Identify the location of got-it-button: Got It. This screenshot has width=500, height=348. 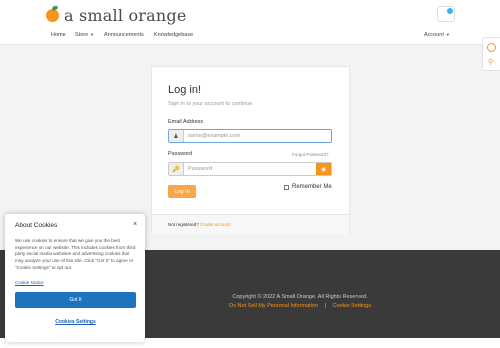
(75, 300).